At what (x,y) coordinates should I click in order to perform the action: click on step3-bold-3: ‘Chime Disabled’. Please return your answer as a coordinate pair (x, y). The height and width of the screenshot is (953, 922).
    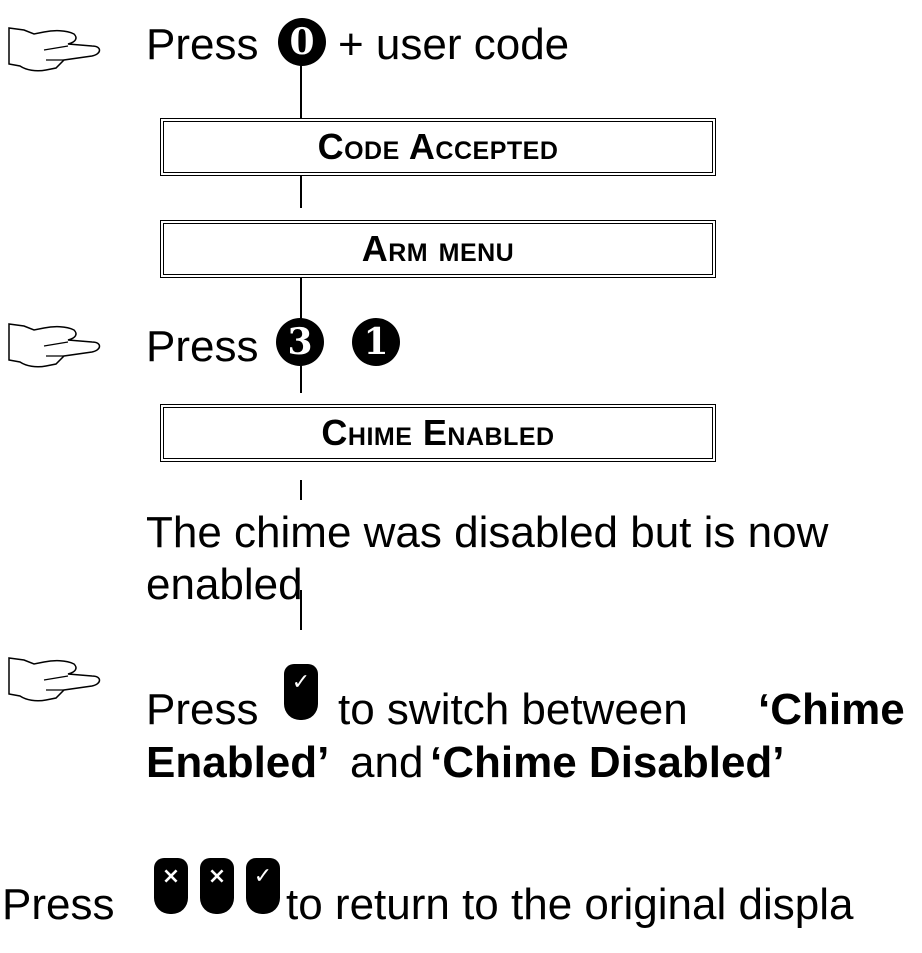
    Looking at the image, I should click on (607, 762).